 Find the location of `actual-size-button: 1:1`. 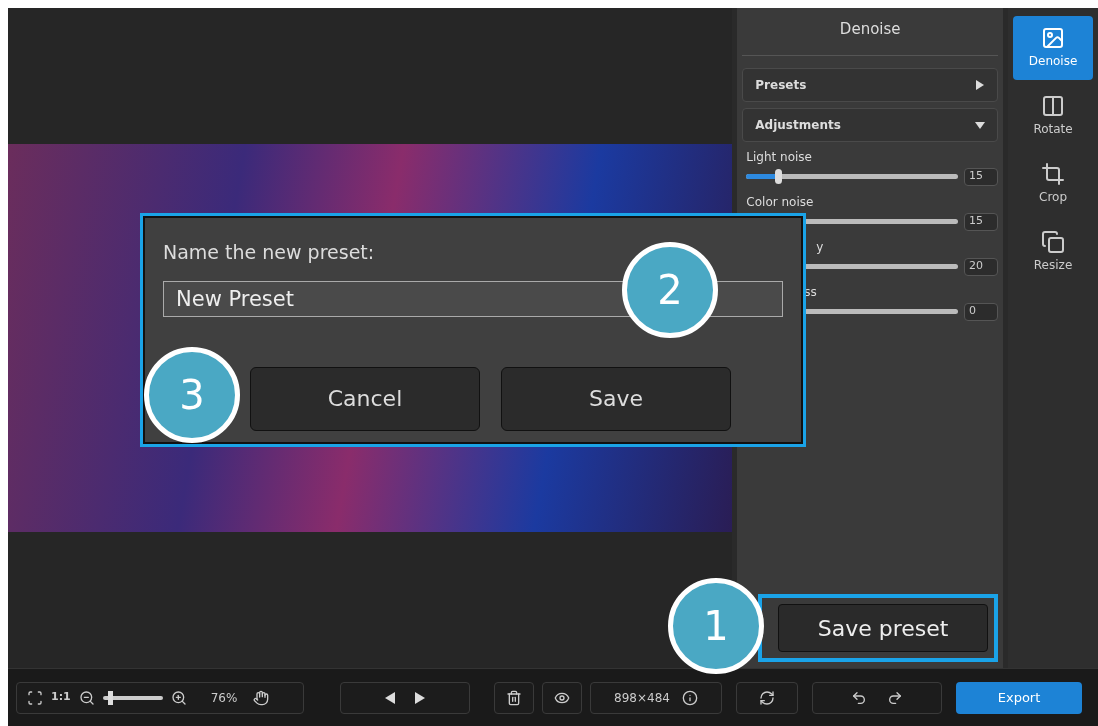

actual-size-button: 1:1 is located at coordinates (61, 697).